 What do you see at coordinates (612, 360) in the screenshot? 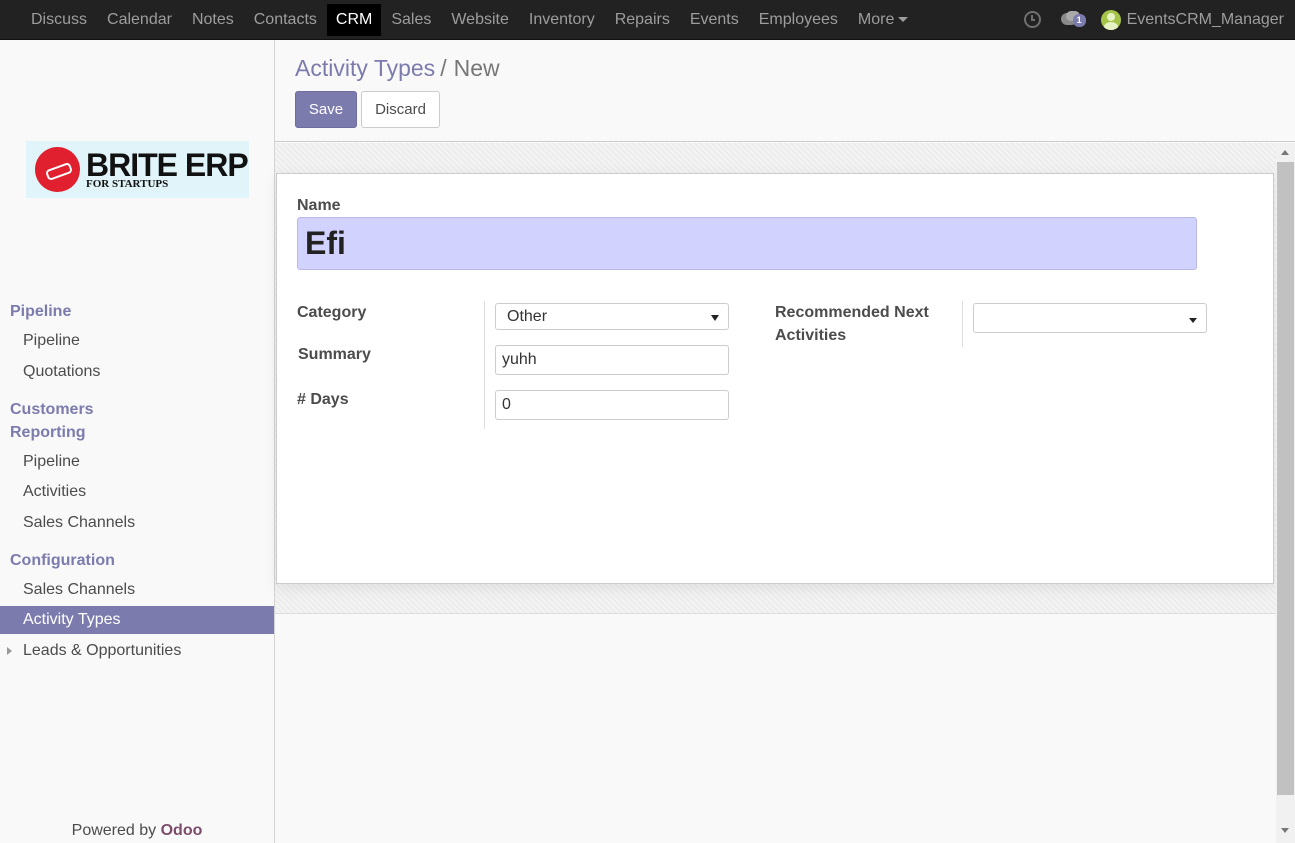
I see `summary-input: yuhh` at bounding box center [612, 360].